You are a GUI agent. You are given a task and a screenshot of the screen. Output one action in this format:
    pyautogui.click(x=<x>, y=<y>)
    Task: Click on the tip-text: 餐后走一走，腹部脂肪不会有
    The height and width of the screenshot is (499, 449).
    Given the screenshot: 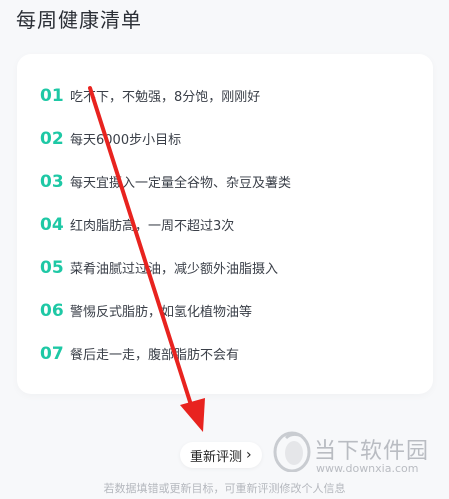 What is the action you would take?
    pyautogui.click(x=155, y=355)
    